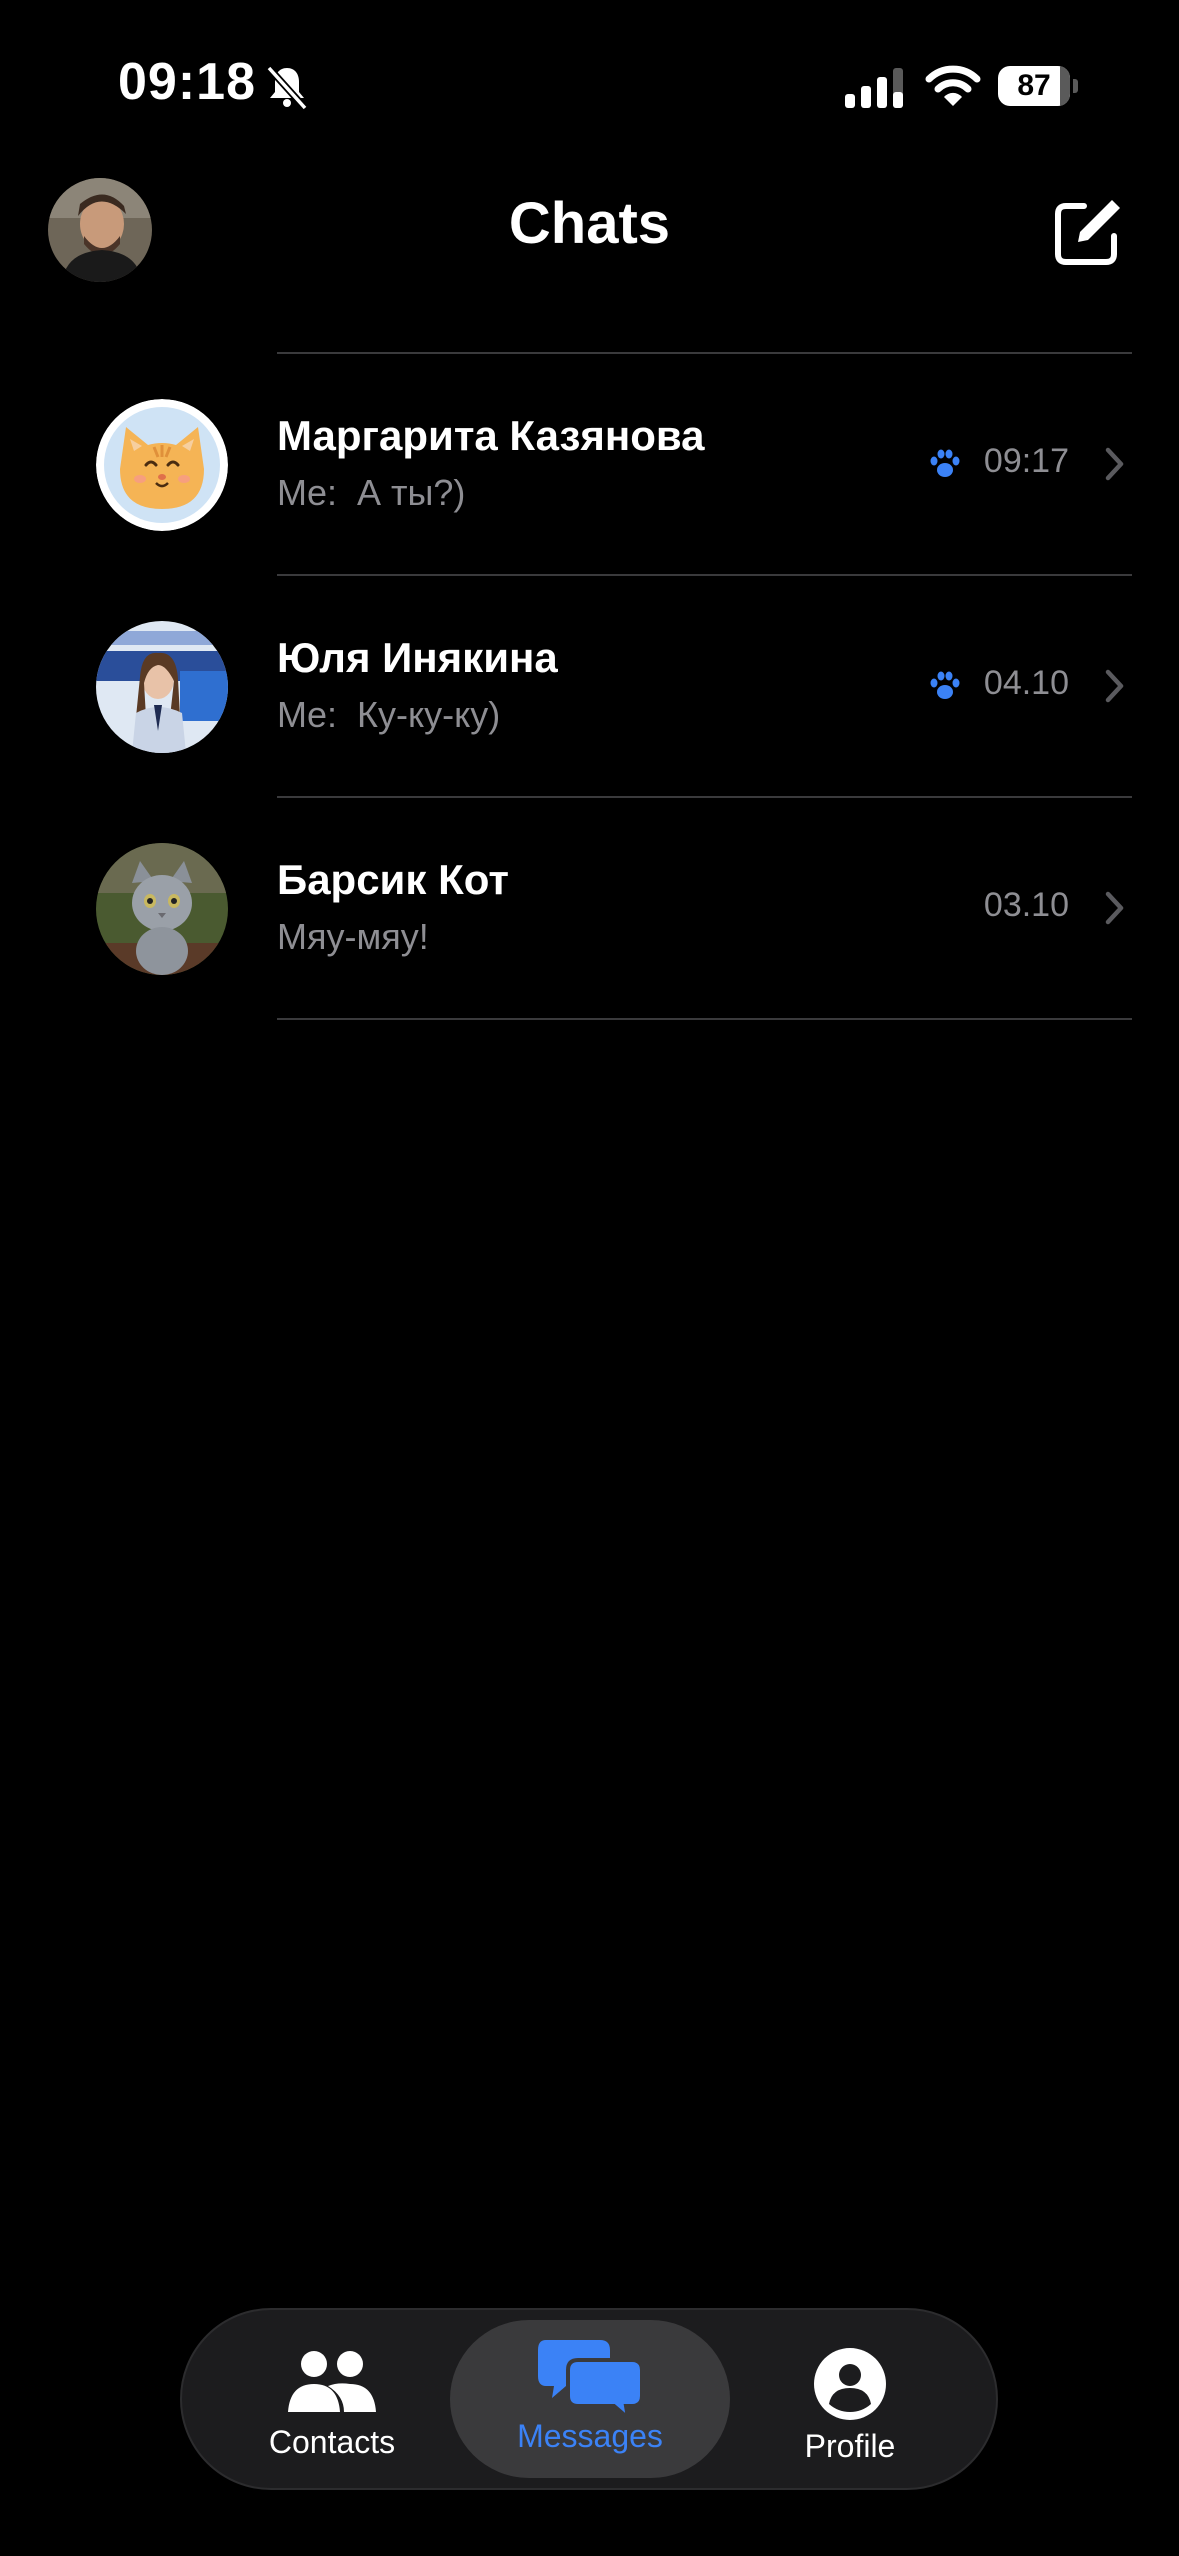 The height and width of the screenshot is (2556, 1179). I want to click on tab-contacts: Contacts, so click(332, 2399).